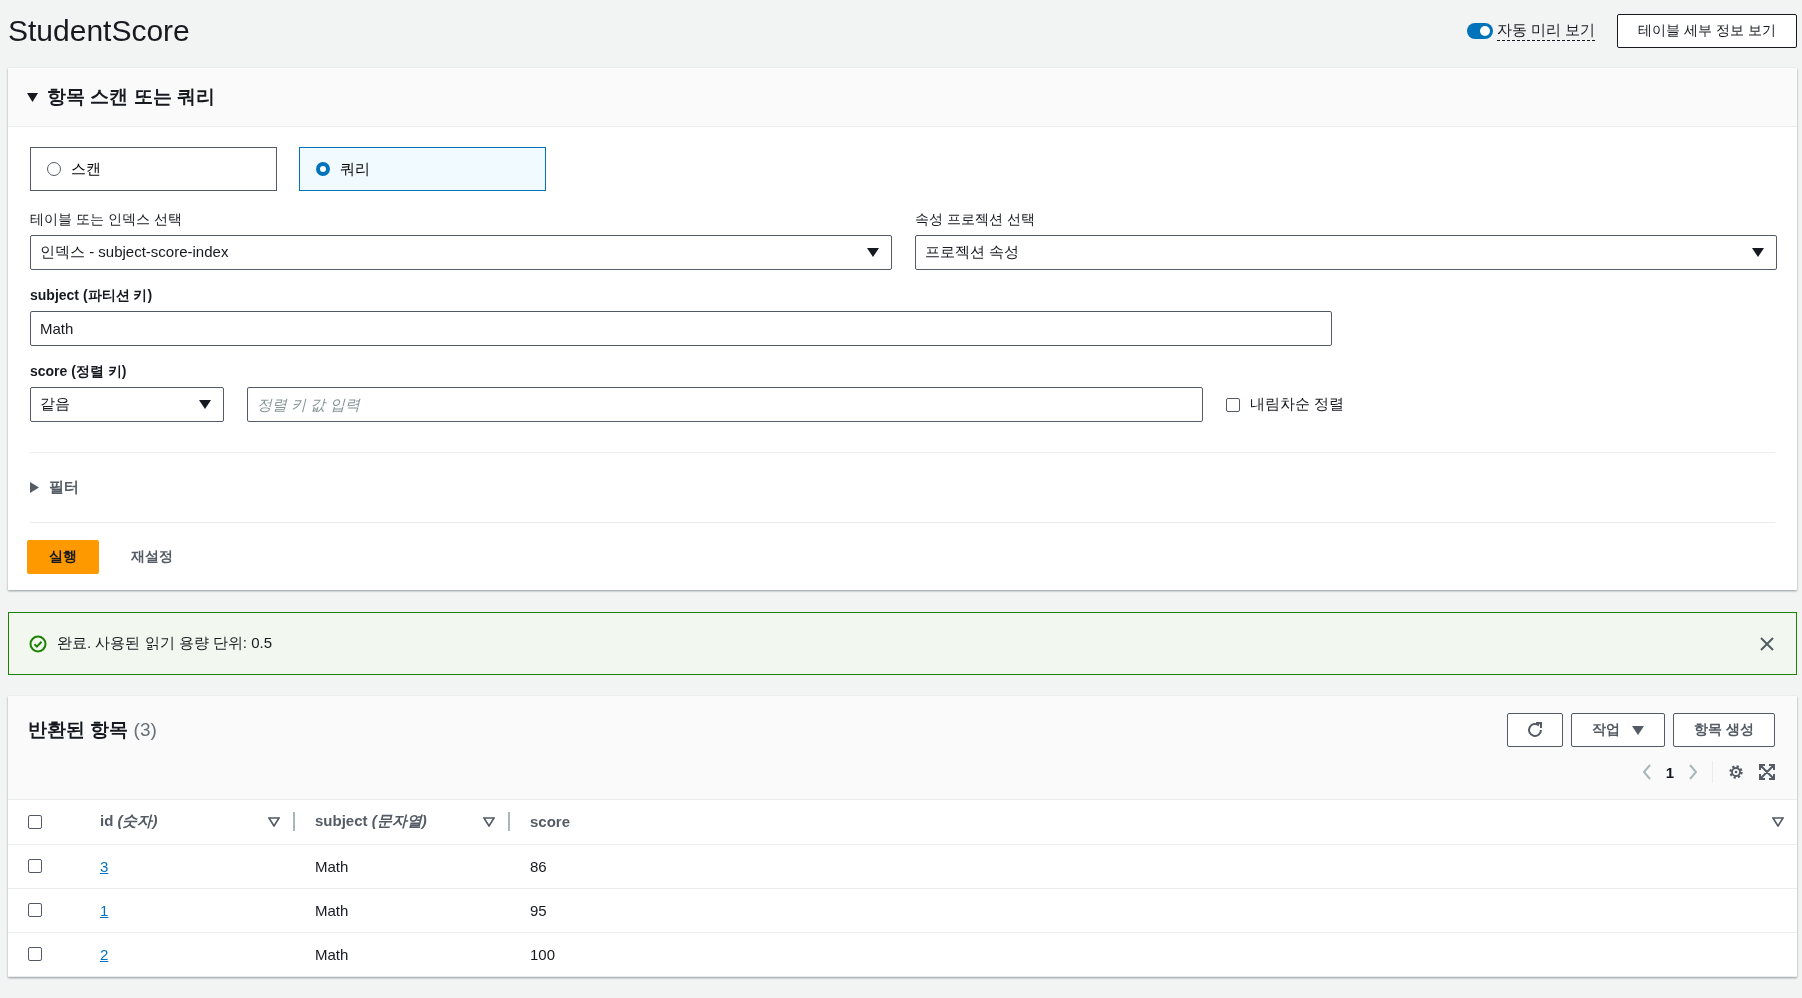  What do you see at coordinates (165, 643) in the screenshot?
I see `alert-message: 완료. 사용된 읽기 용량 단위: 0.5` at bounding box center [165, 643].